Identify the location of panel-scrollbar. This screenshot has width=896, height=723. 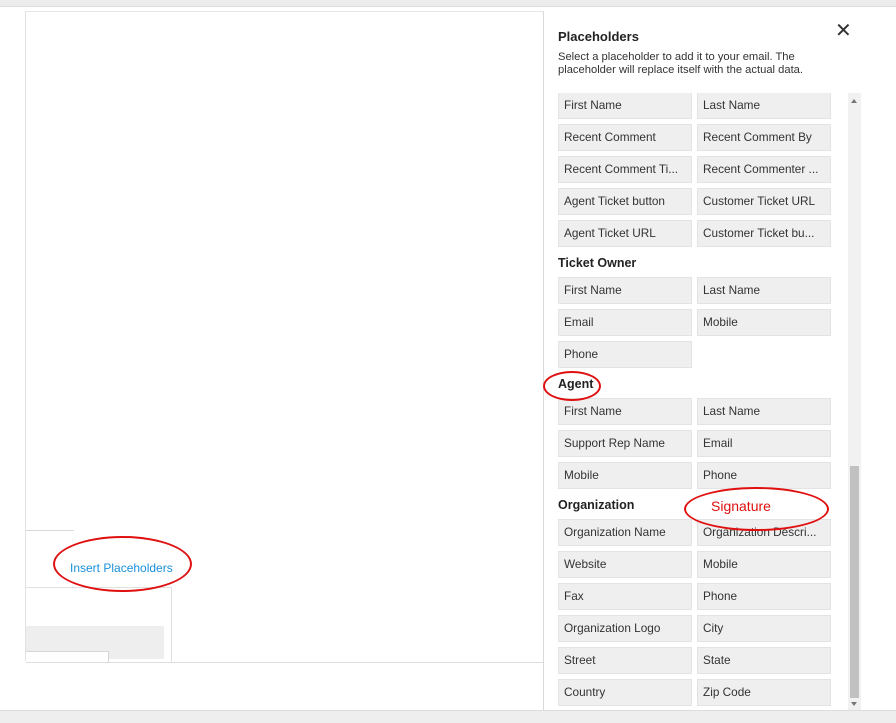
(854, 401).